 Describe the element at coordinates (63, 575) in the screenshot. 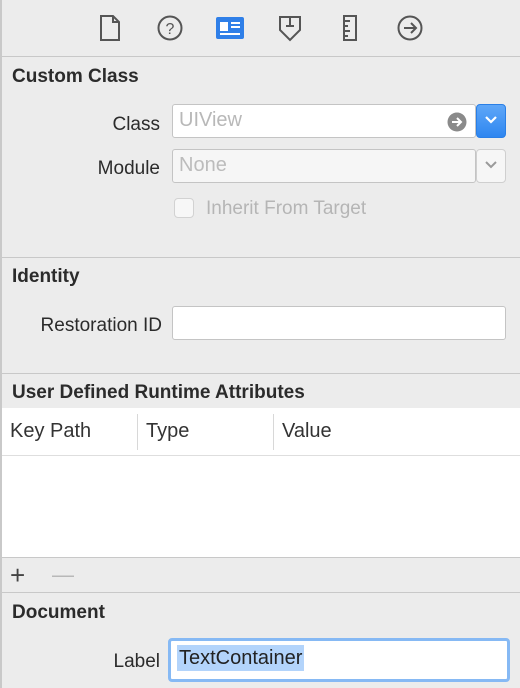

I see `remove-attribute-button: —` at that location.